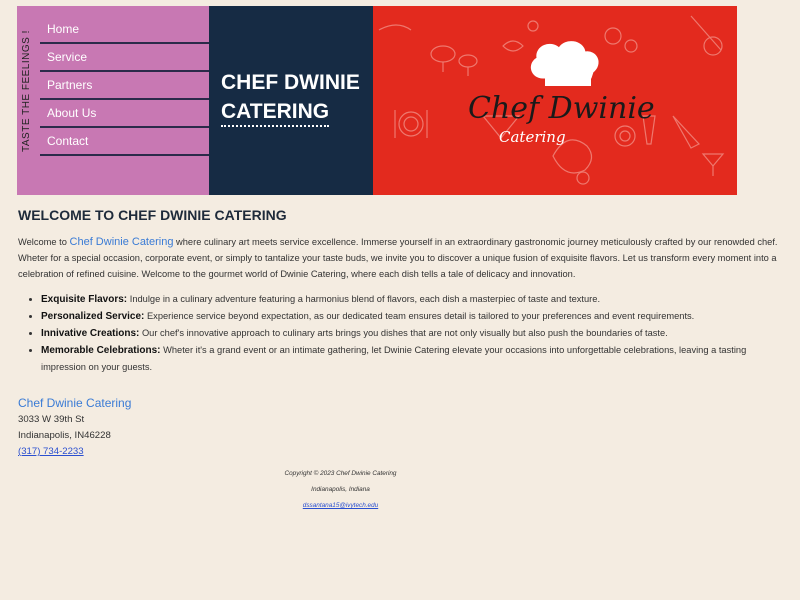  I want to click on banner-illustration: Chef Dwinie Catering, so click(551, 100).